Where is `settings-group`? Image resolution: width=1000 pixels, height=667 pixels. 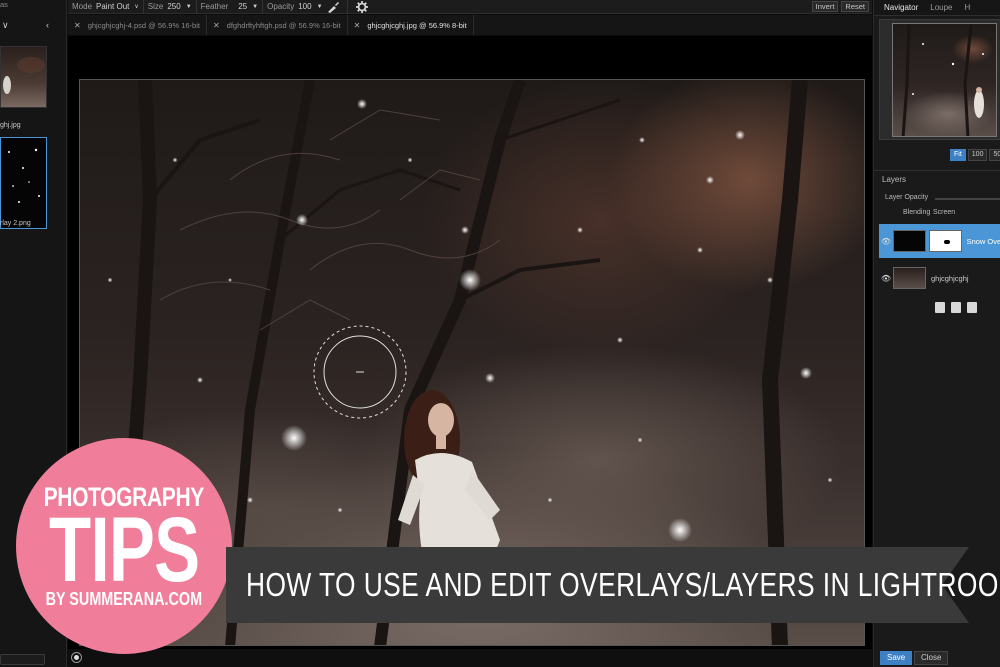 settings-group is located at coordinates (362, 7).